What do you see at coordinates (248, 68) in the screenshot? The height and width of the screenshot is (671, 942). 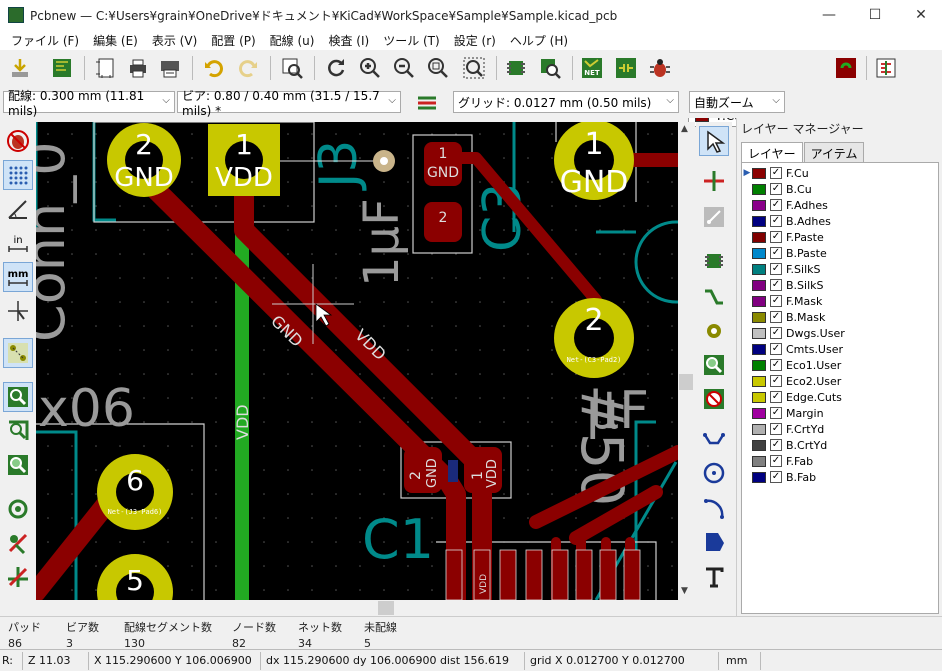 I see `redo-icon` at bounding box center [248, 68].